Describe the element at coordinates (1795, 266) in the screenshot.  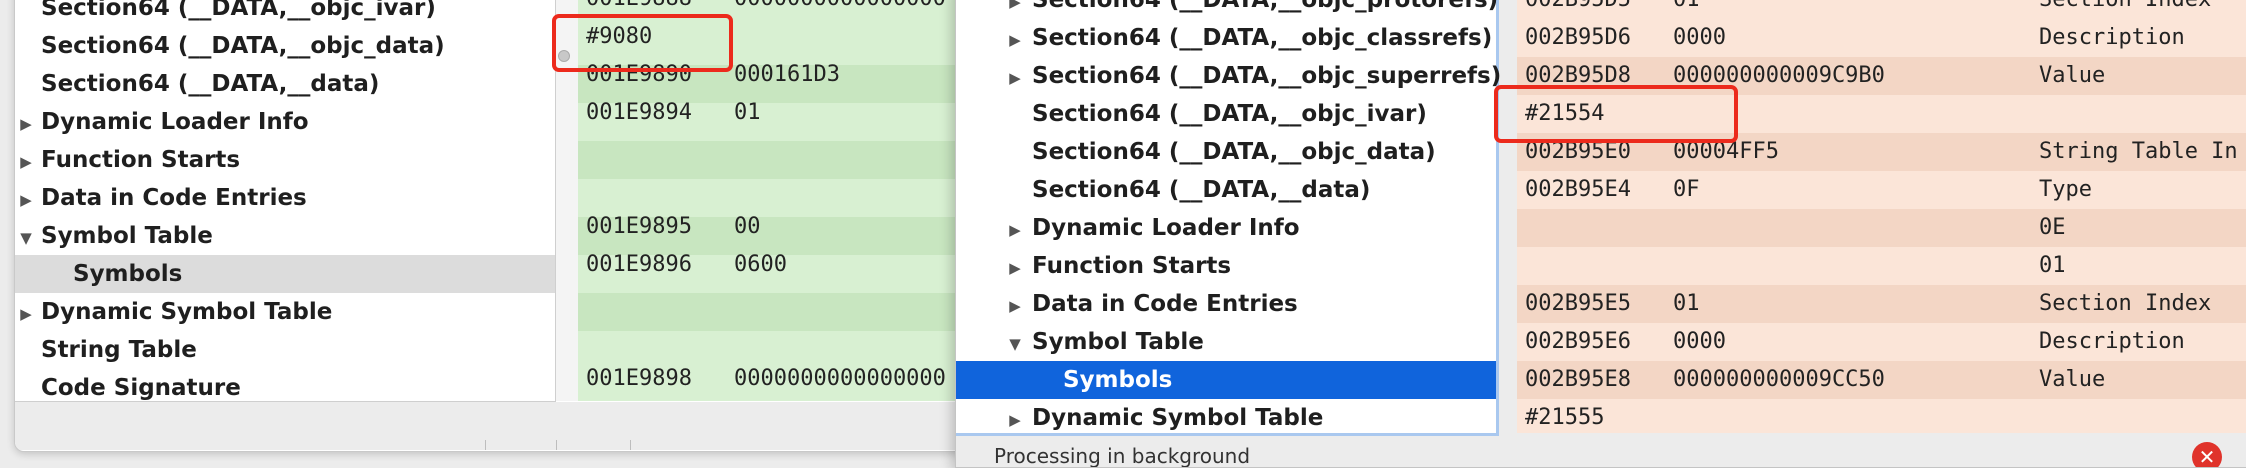
I see `table-row: 01` at that location.